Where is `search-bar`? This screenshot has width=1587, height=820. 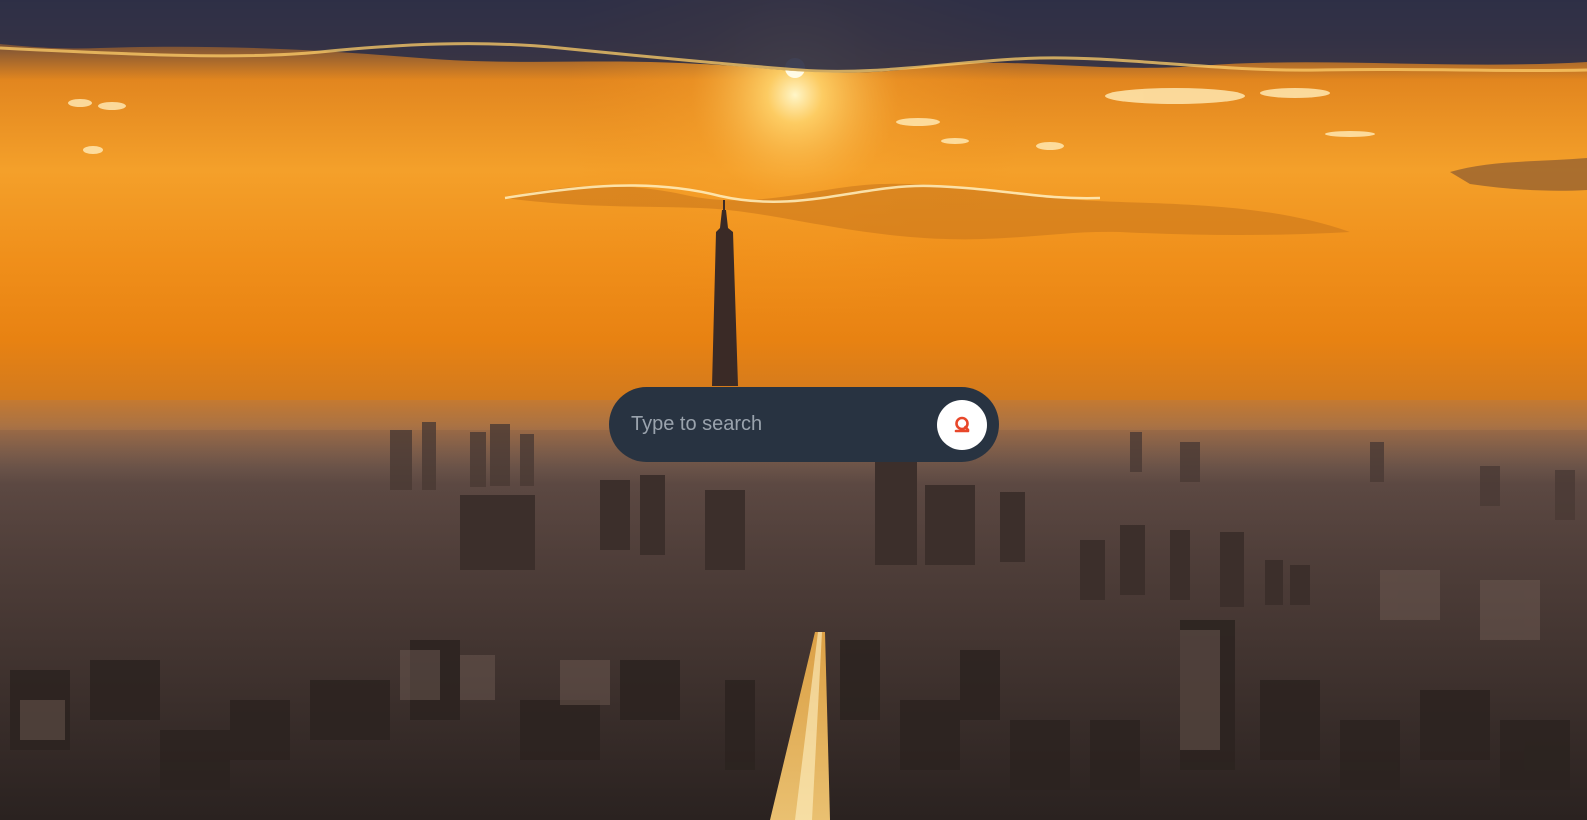
search-bar is located at coordinates (804, 424).